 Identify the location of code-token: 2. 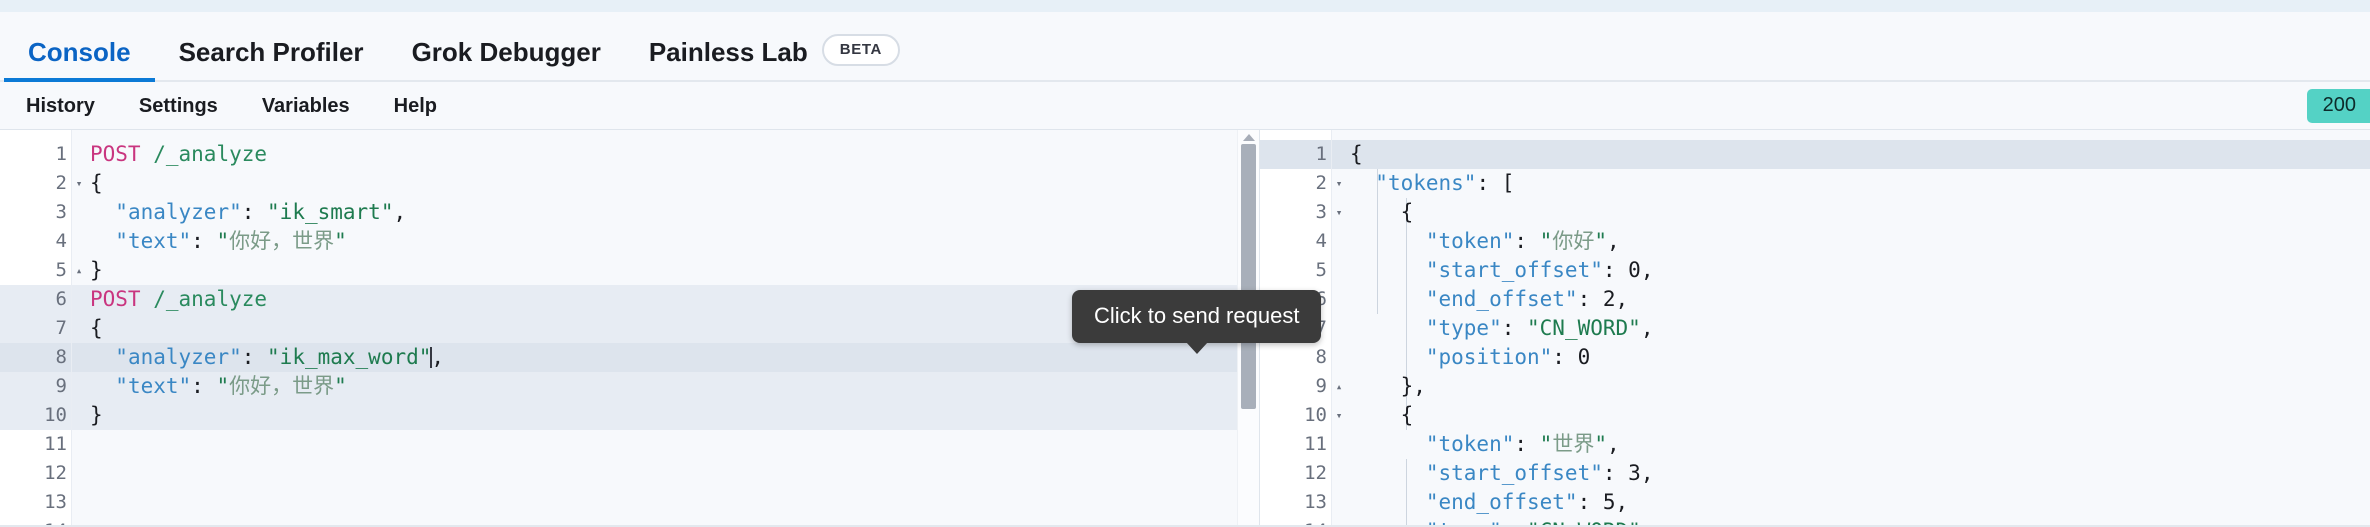
(1609, 299).